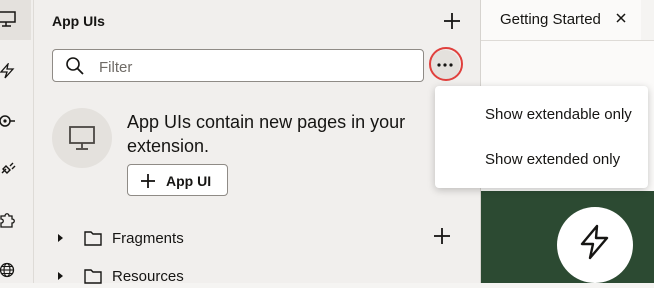 Image resolution: width=654 pixels, height=288 pixels. What do you see at coordinates (189, 181) in the screenshot?
I see `add-app-ui-label: App UI` at bounding box center [189, 181].